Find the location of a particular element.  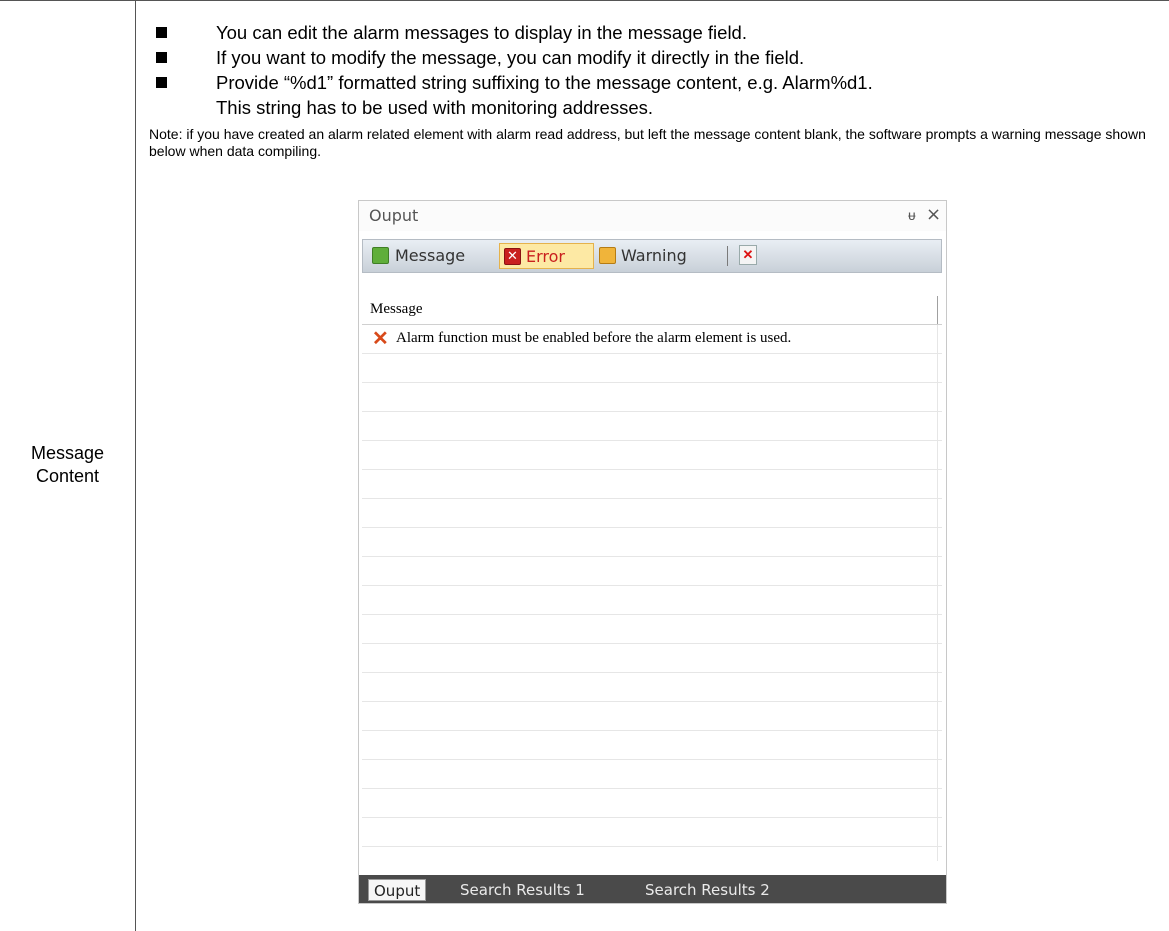

warning-icon is located at coordinates (607, 255).